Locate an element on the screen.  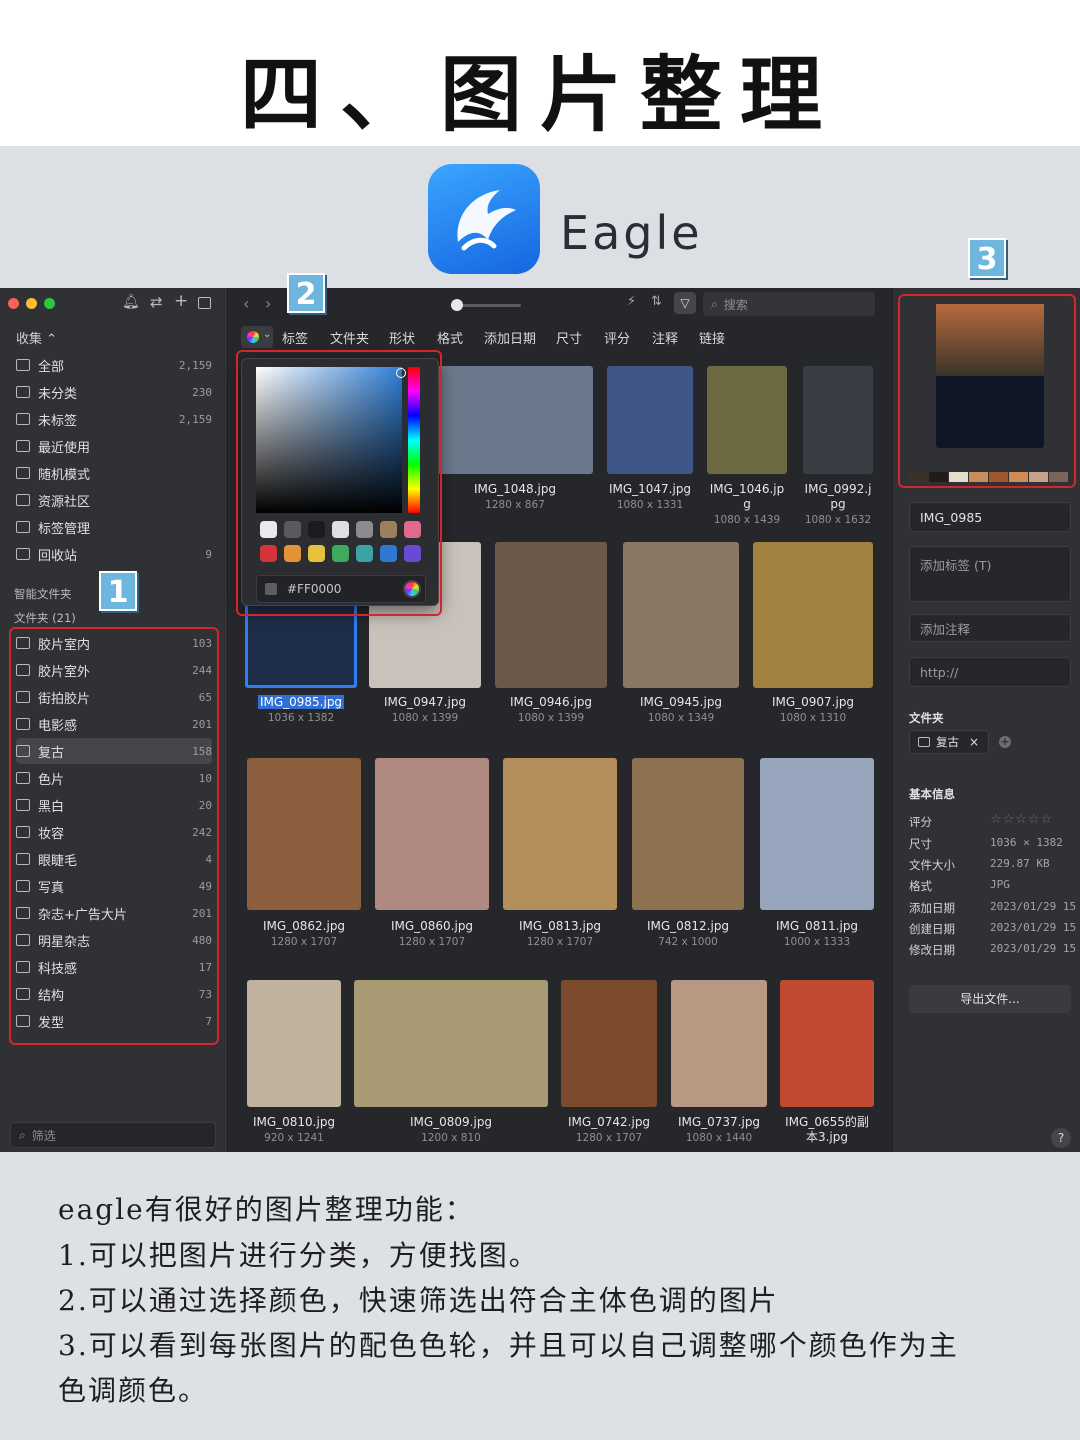
image-dimensions: 742 x 1000 is located at coordinates (688, 942).